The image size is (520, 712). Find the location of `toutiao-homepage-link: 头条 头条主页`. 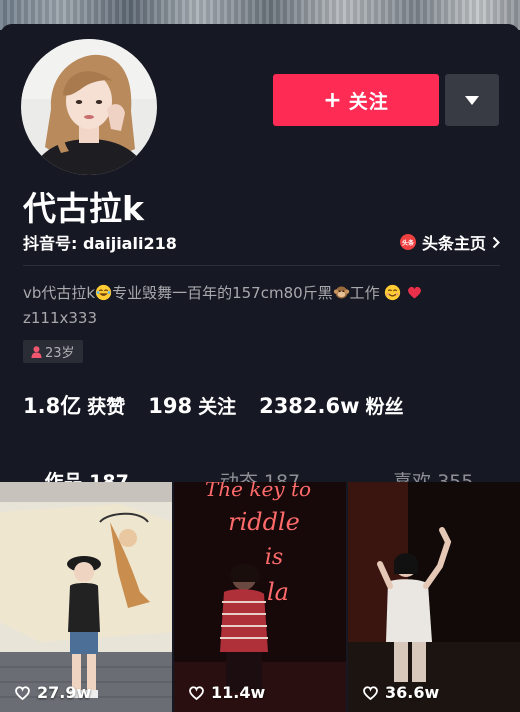

toutiao-homepage-link: 头条 头条主页 is located at coordinates (449, 242).